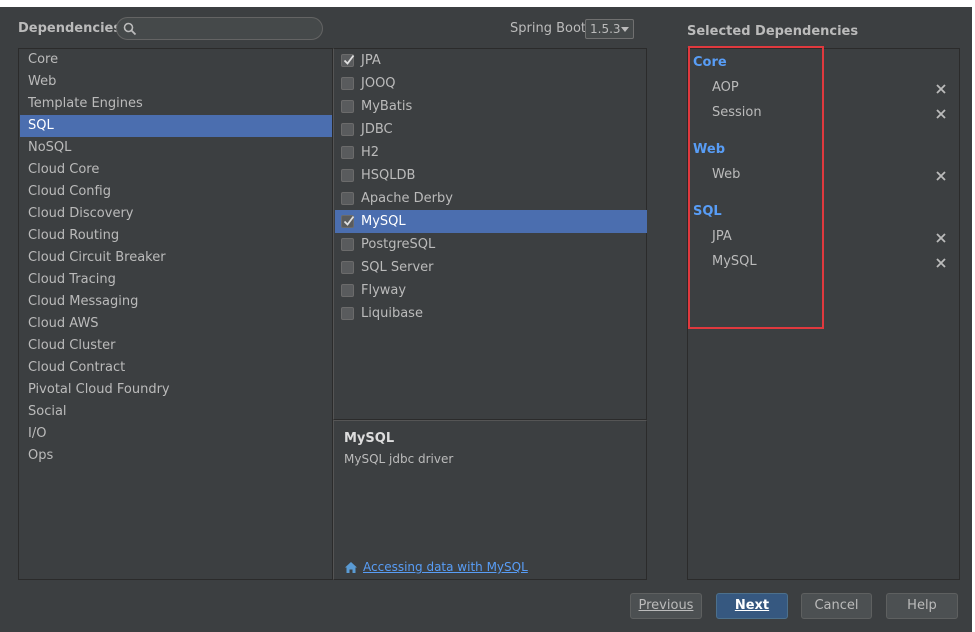 This screenshot has width=975, height=632. Describe the element at coordinates (370, 152) in the screenshot. I see `dependency-label: H2` at that location.